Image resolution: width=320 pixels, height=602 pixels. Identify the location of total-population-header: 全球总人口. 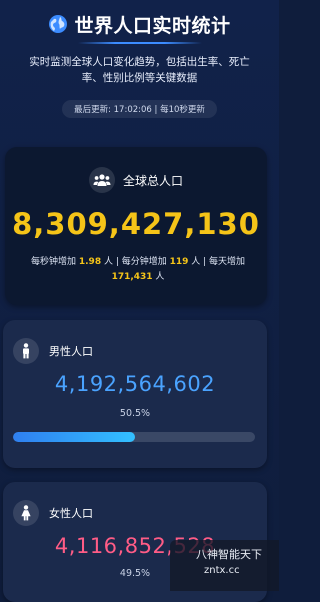
(136, 180).